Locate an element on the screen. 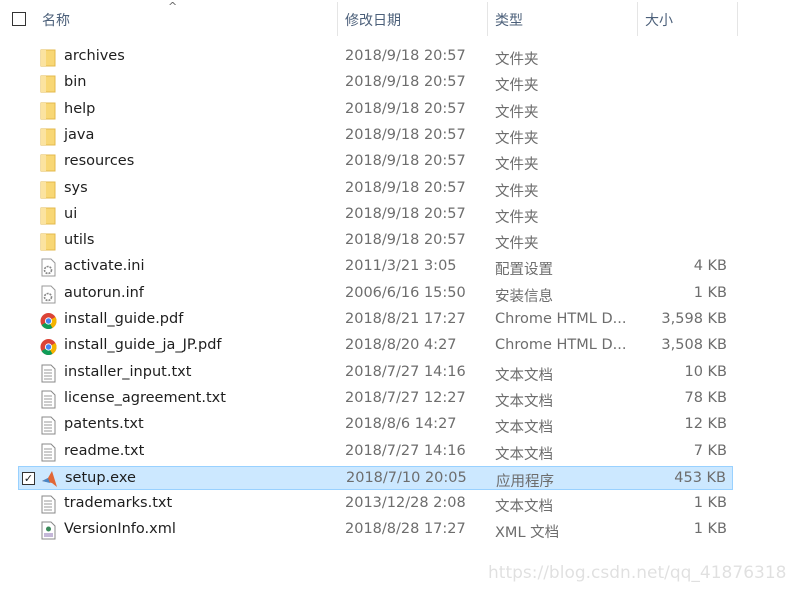 The height and width of the screenshot is (594, 803). file-size: 10 KB is located at coordinates (705, 371).